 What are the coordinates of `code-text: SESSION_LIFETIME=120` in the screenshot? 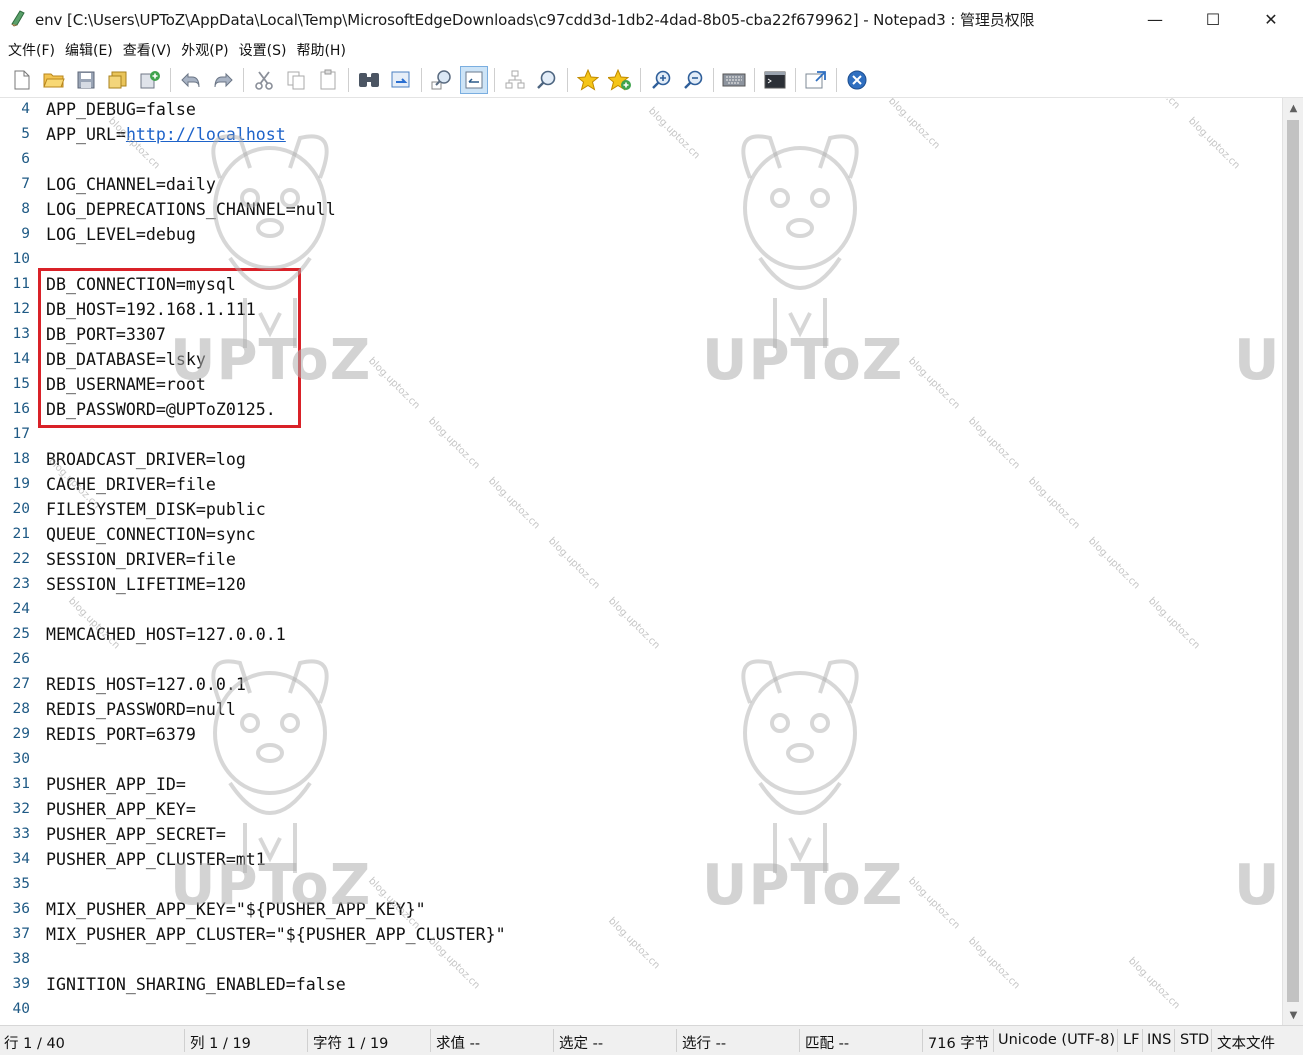 It's located at (146, 584).